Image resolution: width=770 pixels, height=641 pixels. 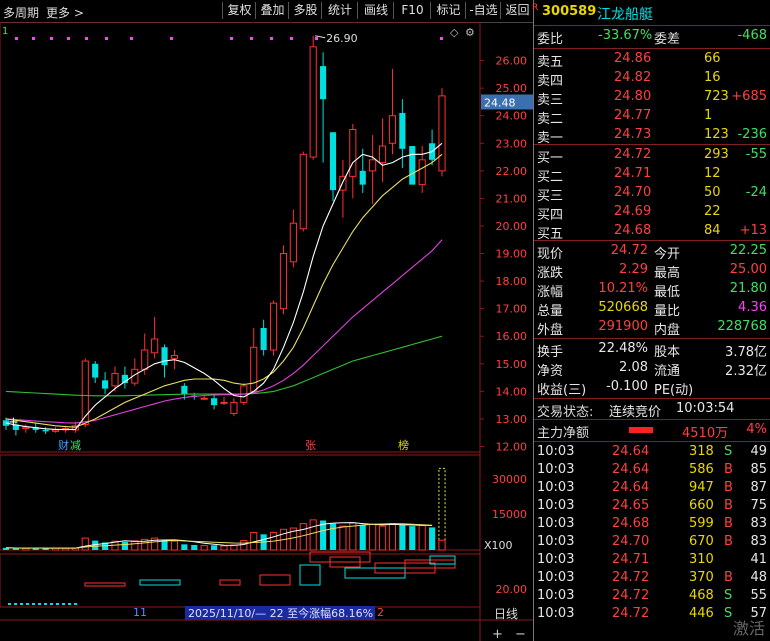 What do you see at coordinates (280, 613) in the screenshot?
I see `footer-range: 2025/11/10/— 22 至今涨幅68.16%` at bounding box center [280, 613].